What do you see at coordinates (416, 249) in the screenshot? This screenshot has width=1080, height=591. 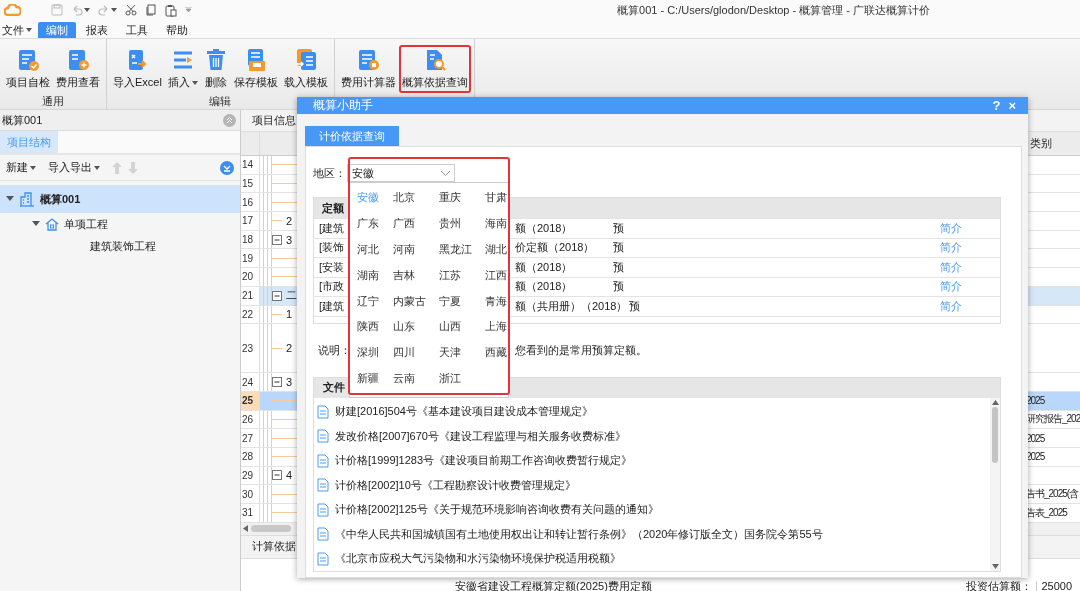 I see `region-option: 河南` at bounding box center [416, 249].